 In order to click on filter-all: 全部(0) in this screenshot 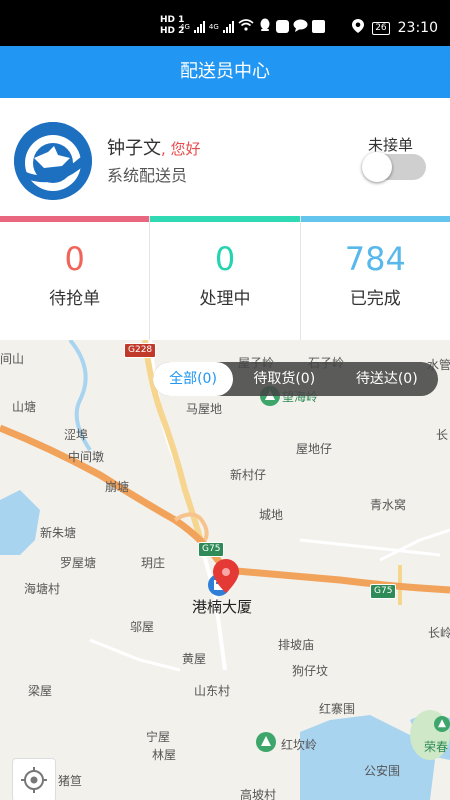, I will do `click(193, 379)`.